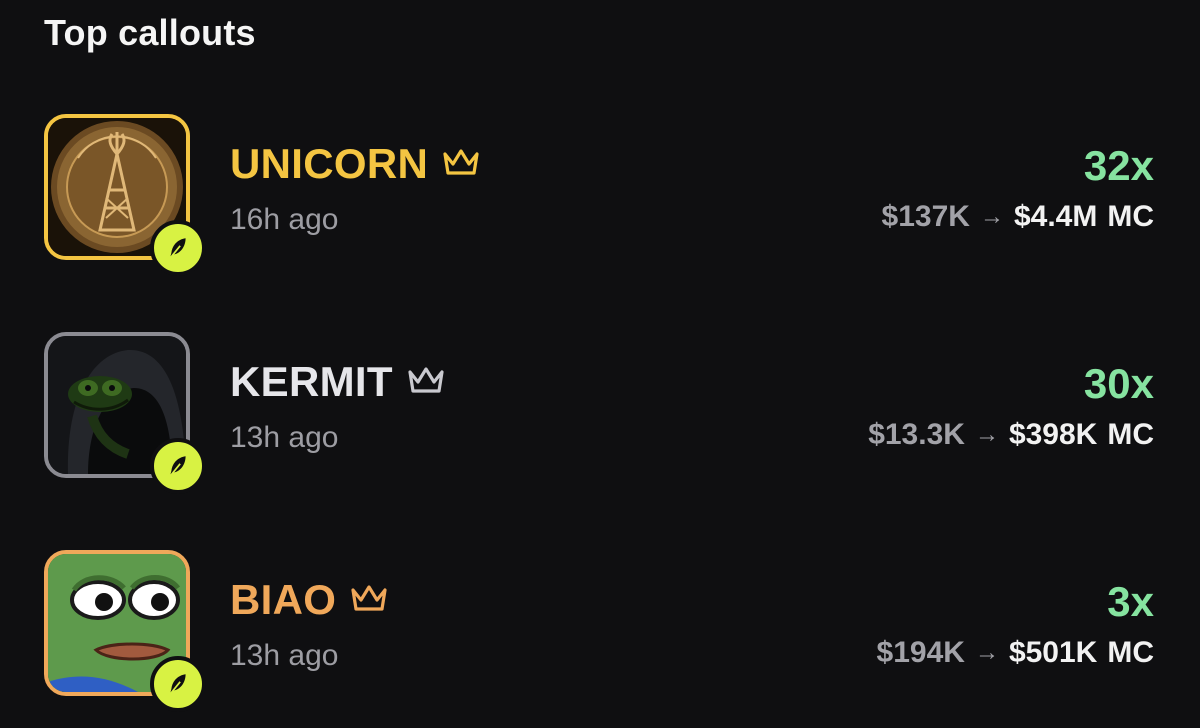 The width and height of the screenshot is (1200, 728). What do you see at coordinates (1055, 216) in the screenshot?
I see `market-cap-to: $4.4M` at bounding box center [1055, 216].